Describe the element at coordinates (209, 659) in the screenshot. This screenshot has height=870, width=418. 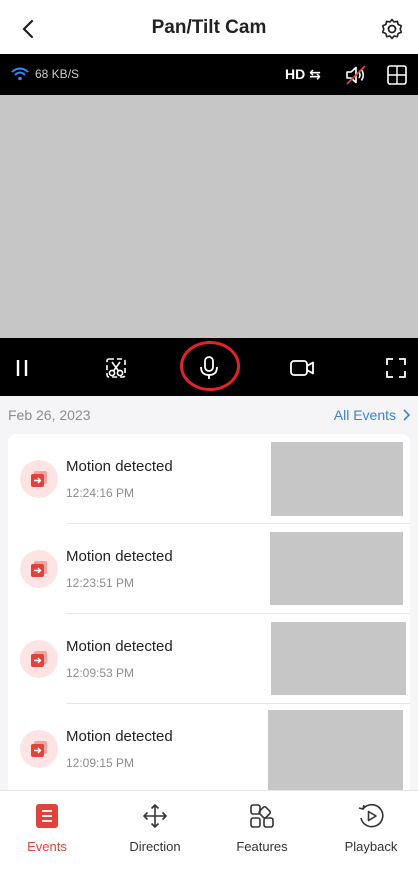
I see `event-item: Motion detected 12:09:53 PM` at that location.